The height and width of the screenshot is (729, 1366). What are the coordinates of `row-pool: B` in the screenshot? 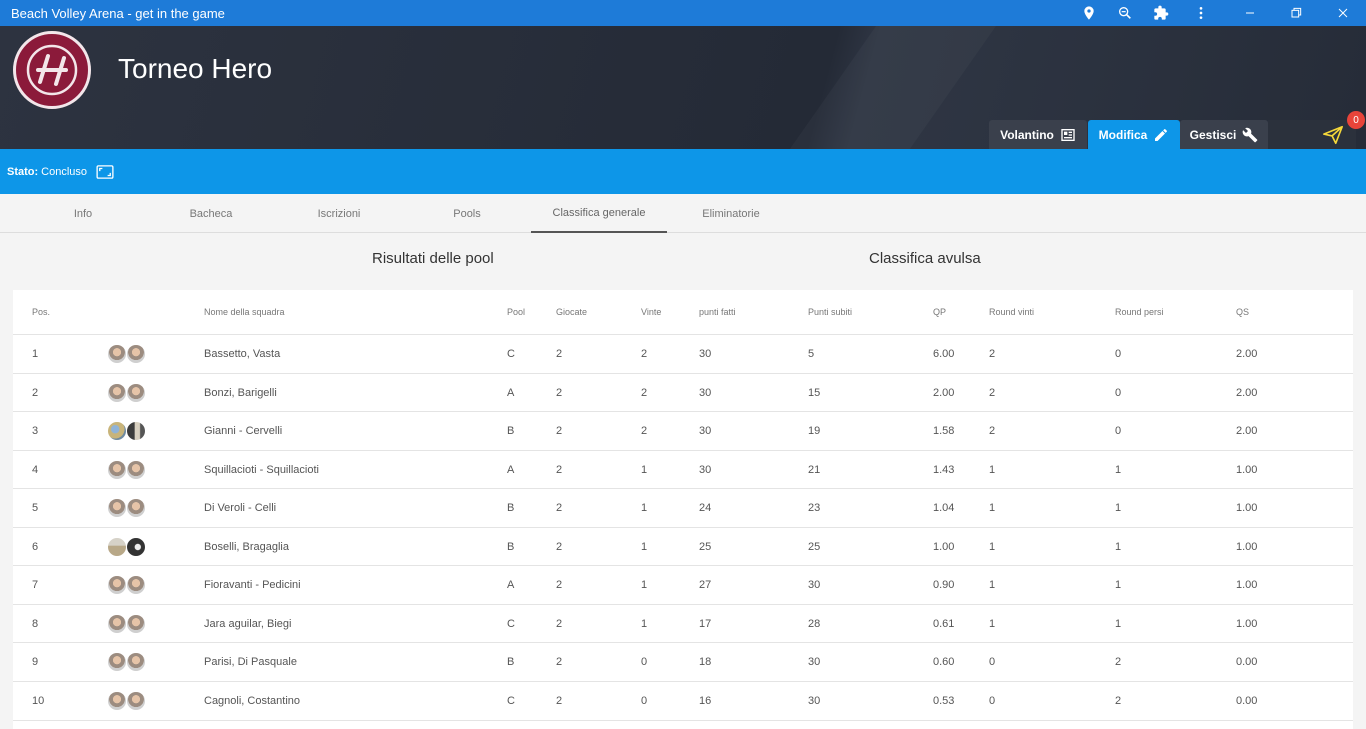 It's located at (511, 546).